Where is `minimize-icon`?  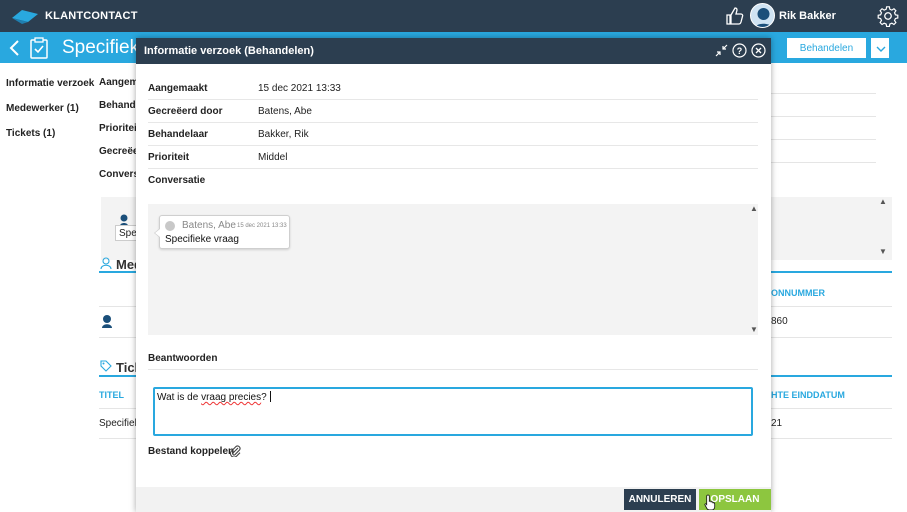
minimize-icon is located at coordinates (721, 50).